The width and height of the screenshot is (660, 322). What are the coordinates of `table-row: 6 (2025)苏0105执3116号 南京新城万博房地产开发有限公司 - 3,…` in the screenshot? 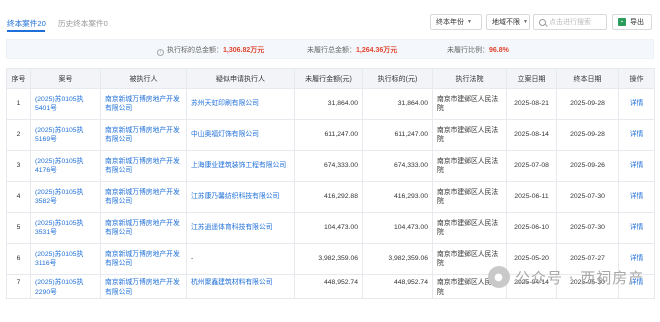 It's located at (330, 259).